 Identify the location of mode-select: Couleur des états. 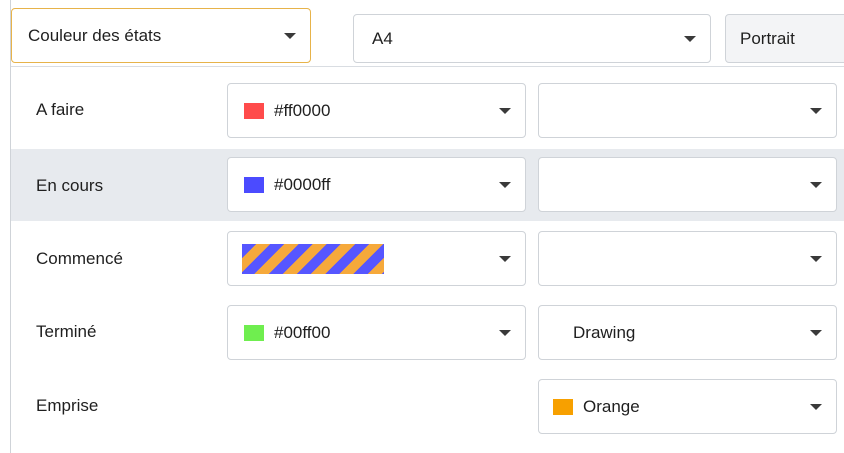
(161, 35).